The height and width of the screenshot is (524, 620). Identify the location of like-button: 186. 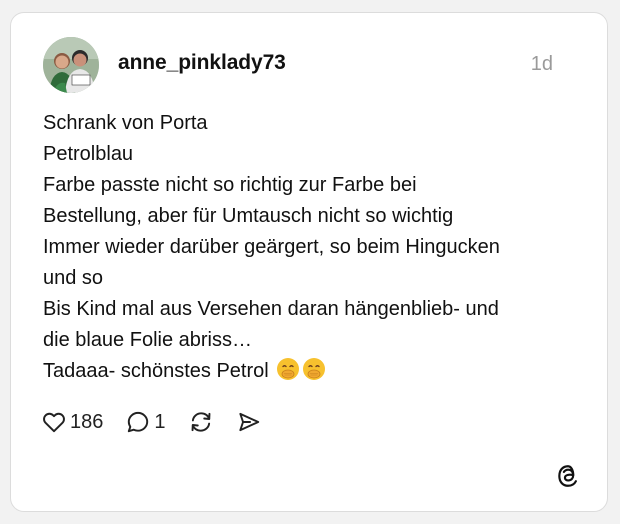
(72, 422).